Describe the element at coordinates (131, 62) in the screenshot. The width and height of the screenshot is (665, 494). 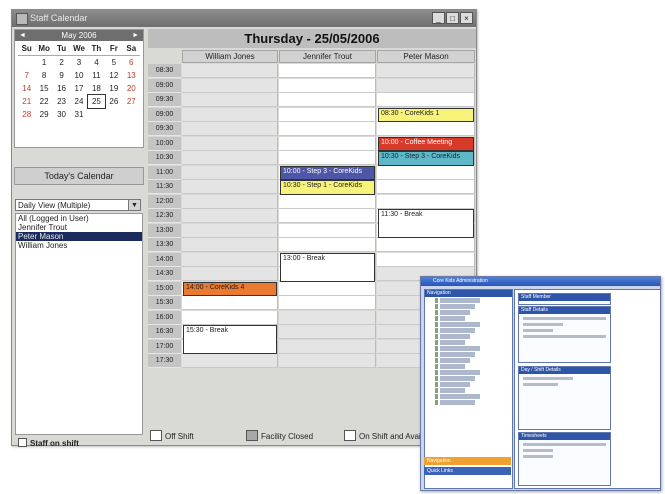
I see `calendar-day: 6` at that location.